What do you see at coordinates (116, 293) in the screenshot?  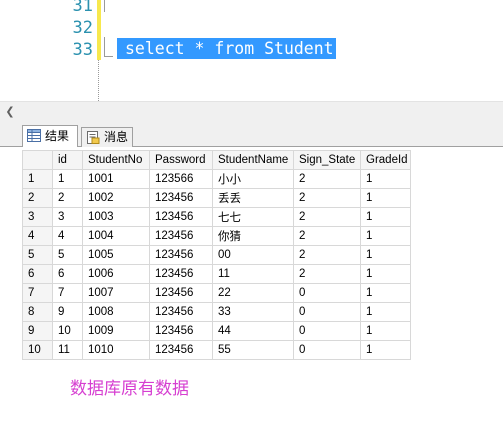 I see `grid-cell: 1007` at bounding box center [116, 293].